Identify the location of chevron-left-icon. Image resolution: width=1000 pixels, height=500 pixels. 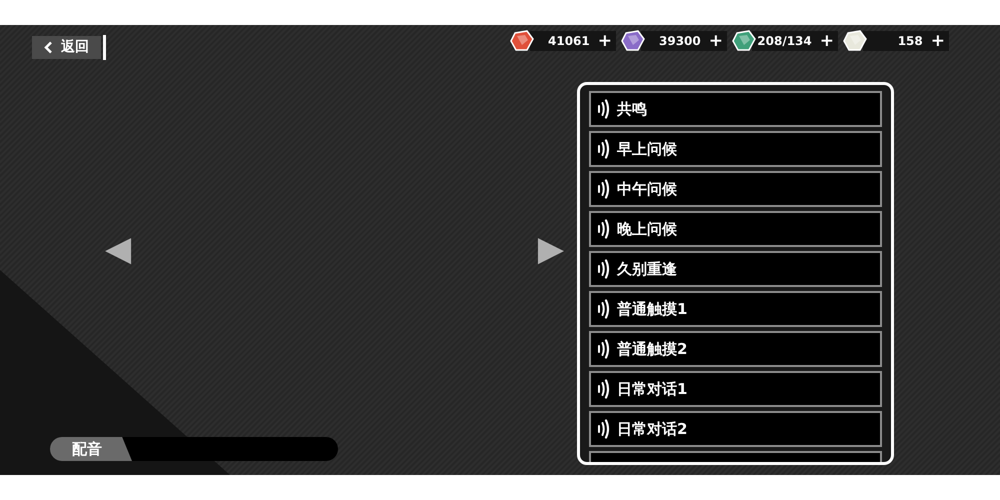
(48, 47).